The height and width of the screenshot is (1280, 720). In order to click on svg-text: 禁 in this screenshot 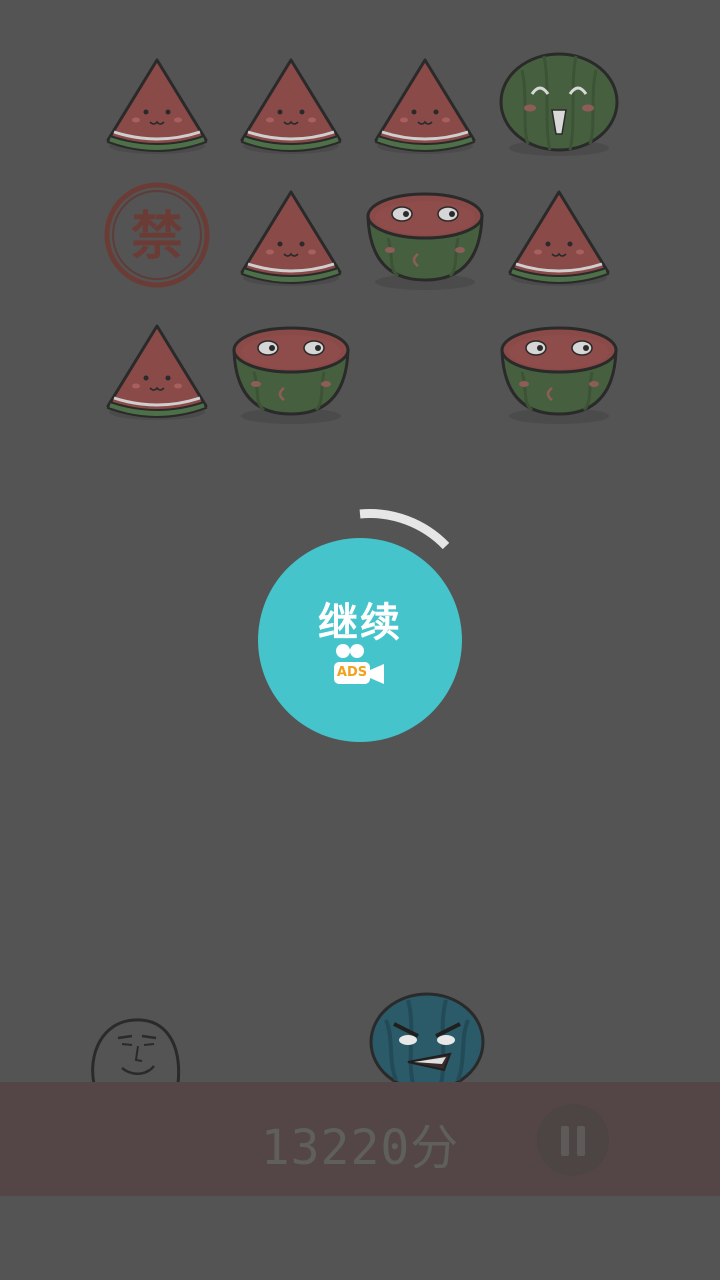, I will do `click(157, 237)`.